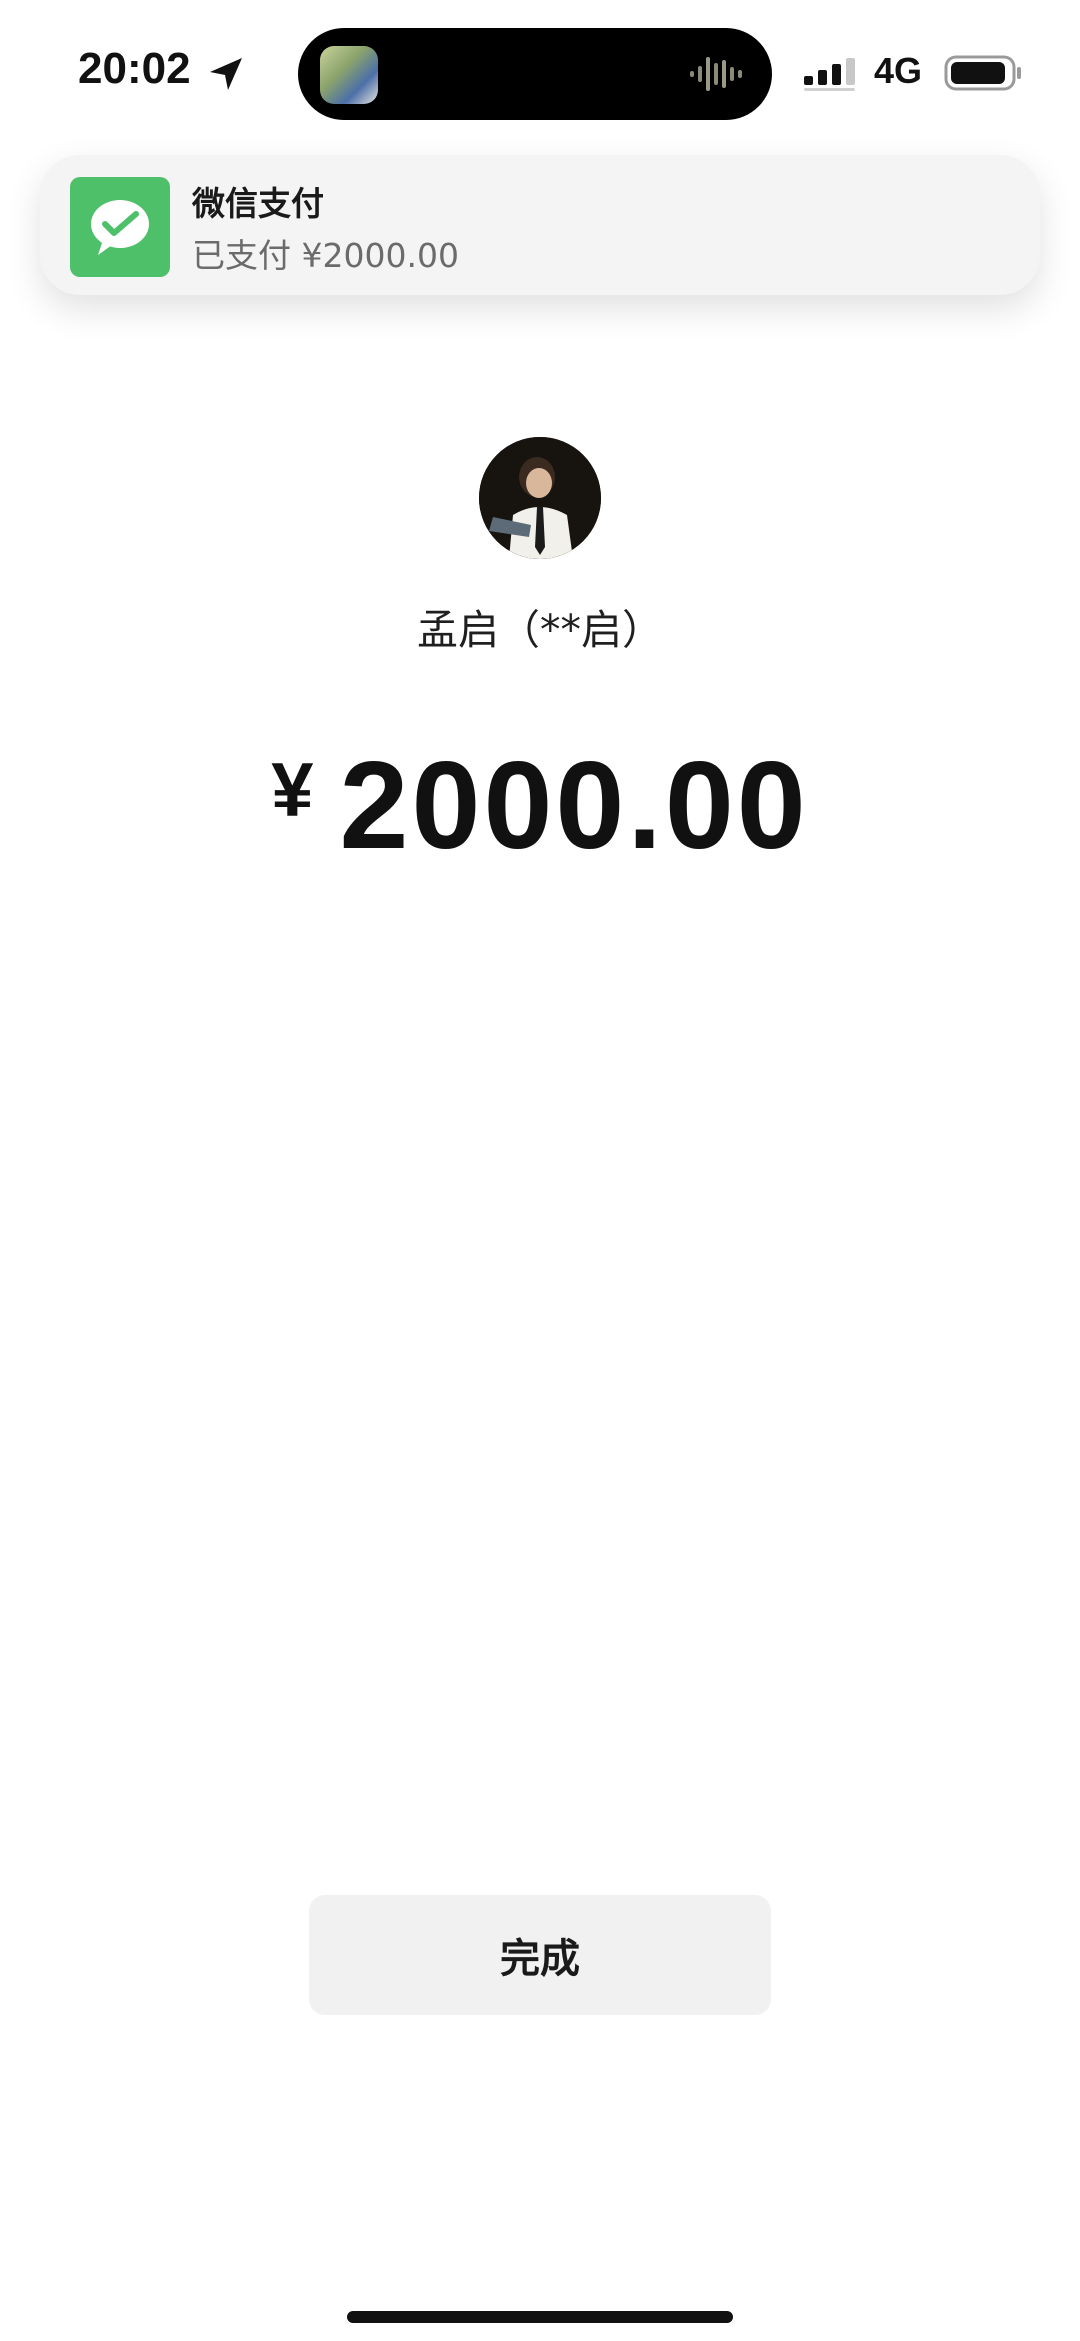  What do you see at coordinates (120, 227) in the screenshot?
I see `wechat-pay-icon` at bounding box center [120, 227].